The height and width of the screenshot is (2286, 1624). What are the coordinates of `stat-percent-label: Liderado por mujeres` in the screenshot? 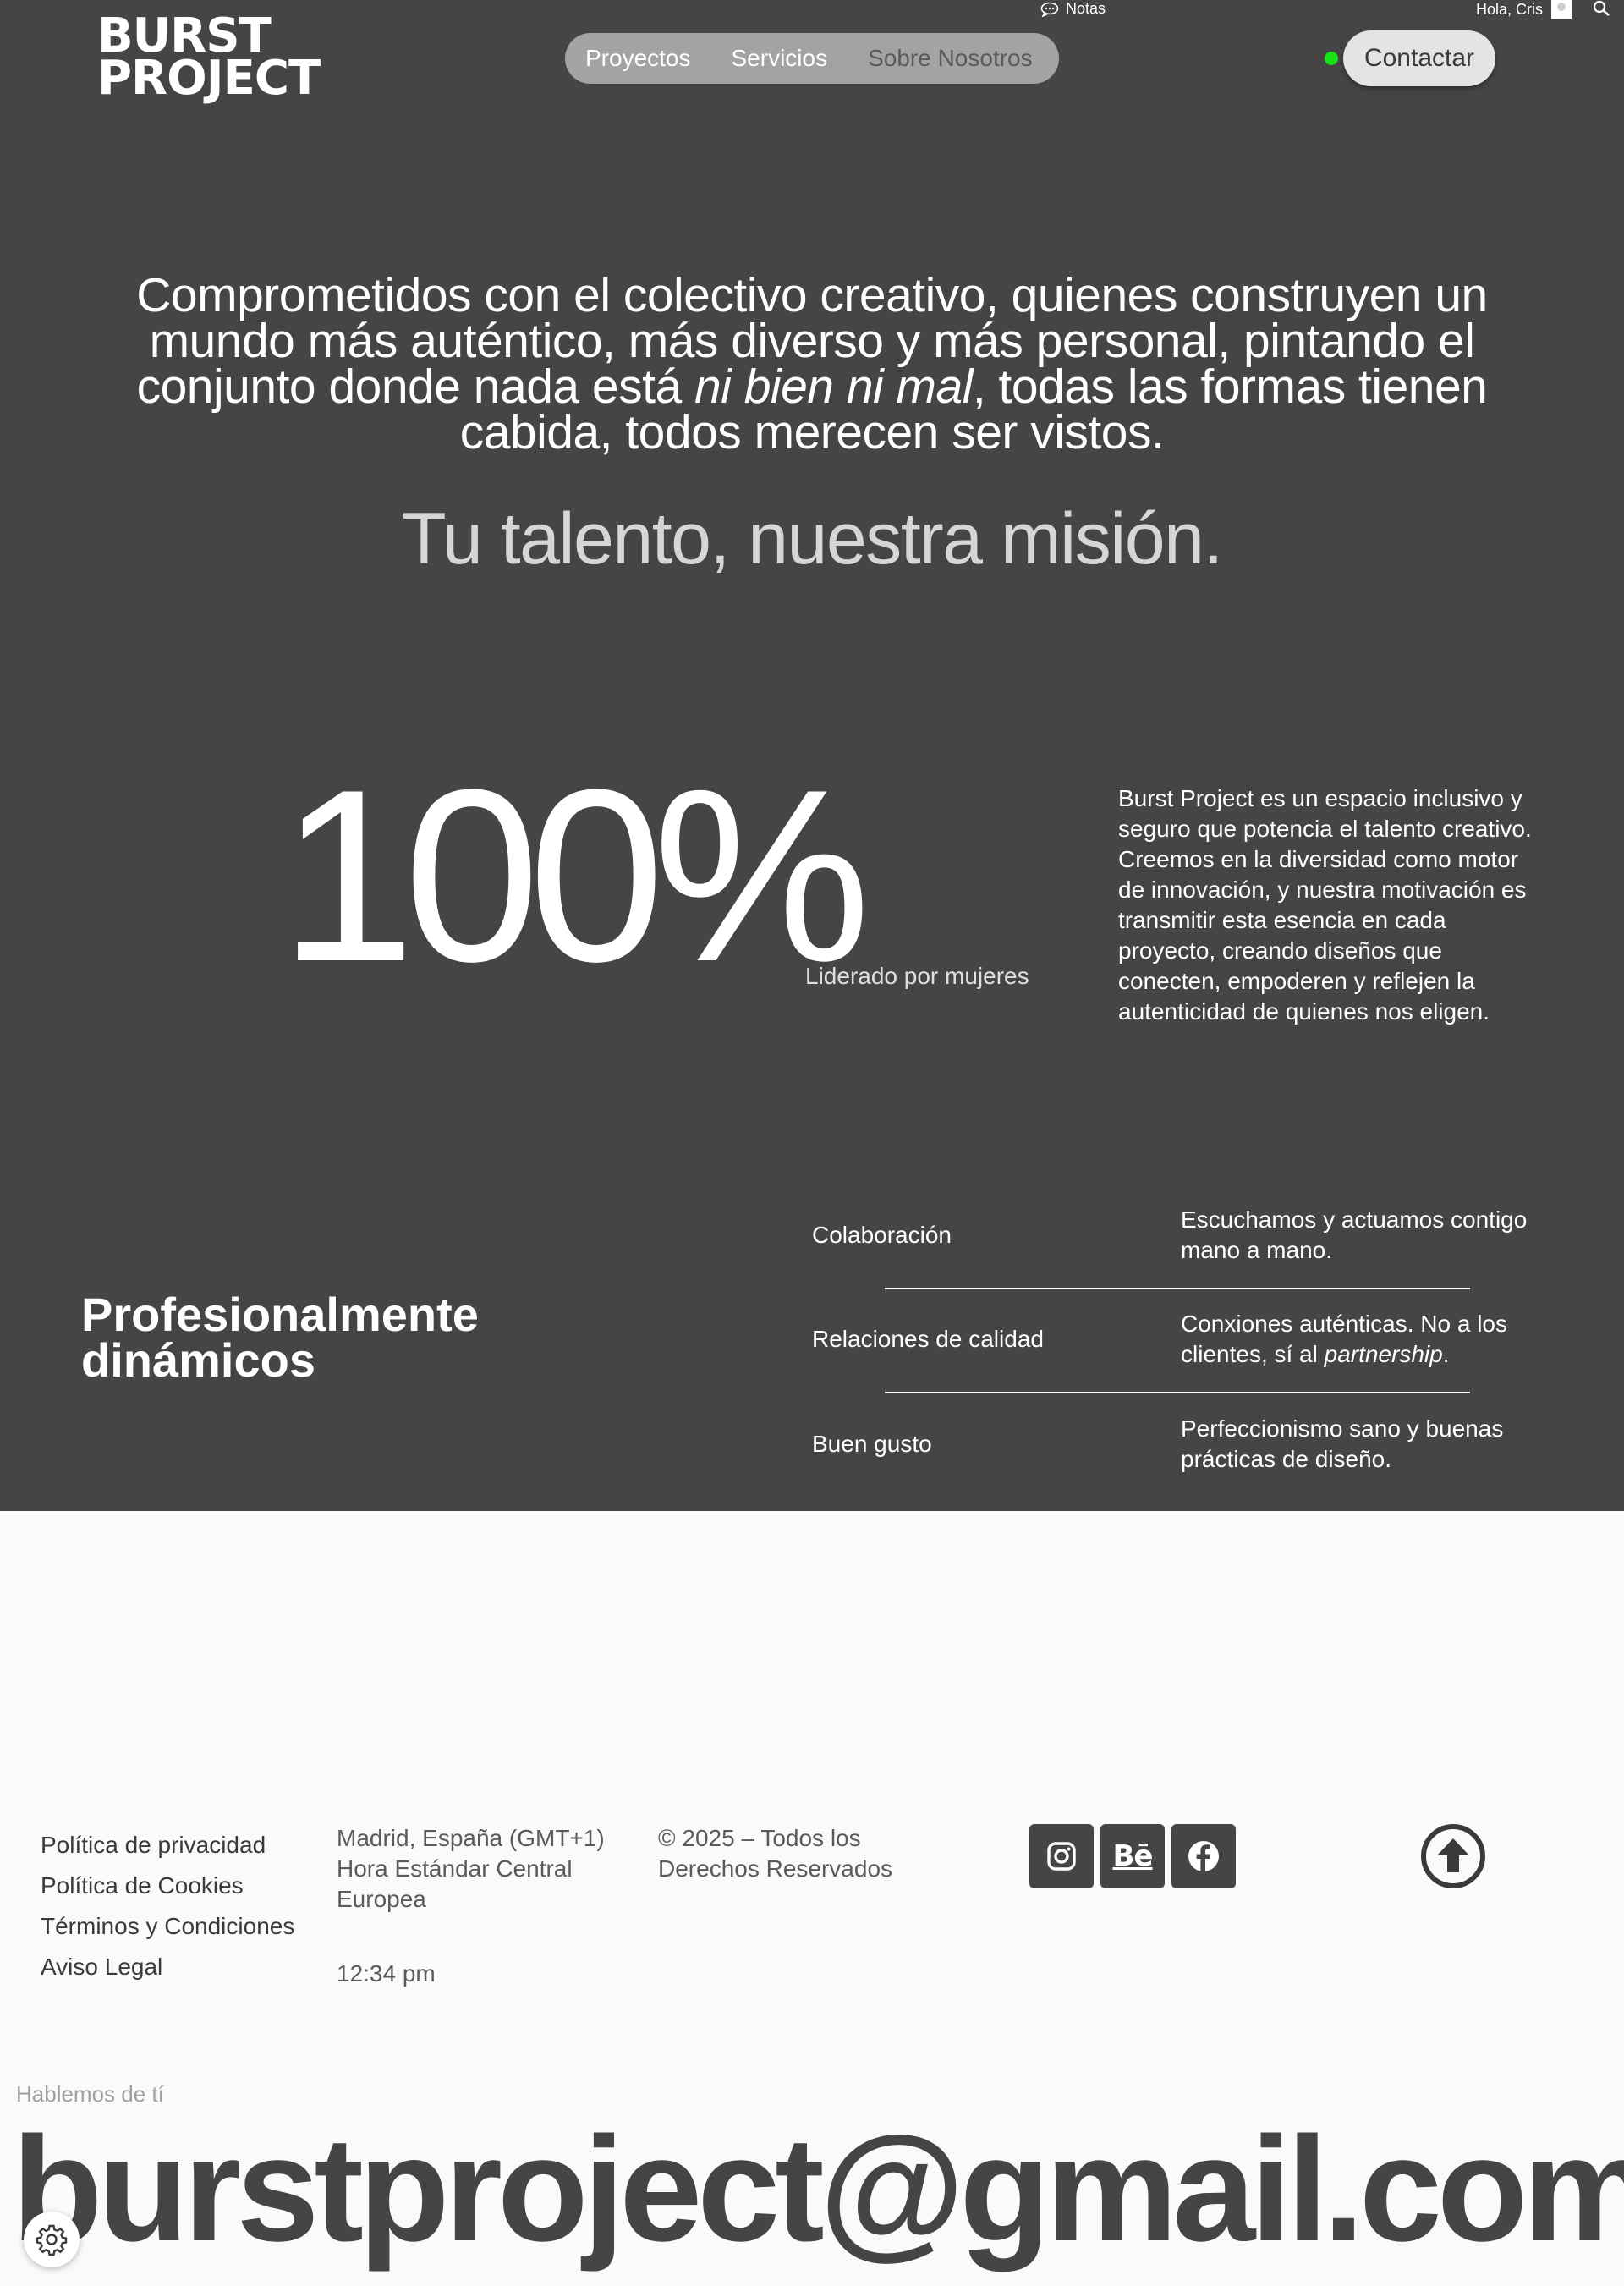 It's located at (917, 976).